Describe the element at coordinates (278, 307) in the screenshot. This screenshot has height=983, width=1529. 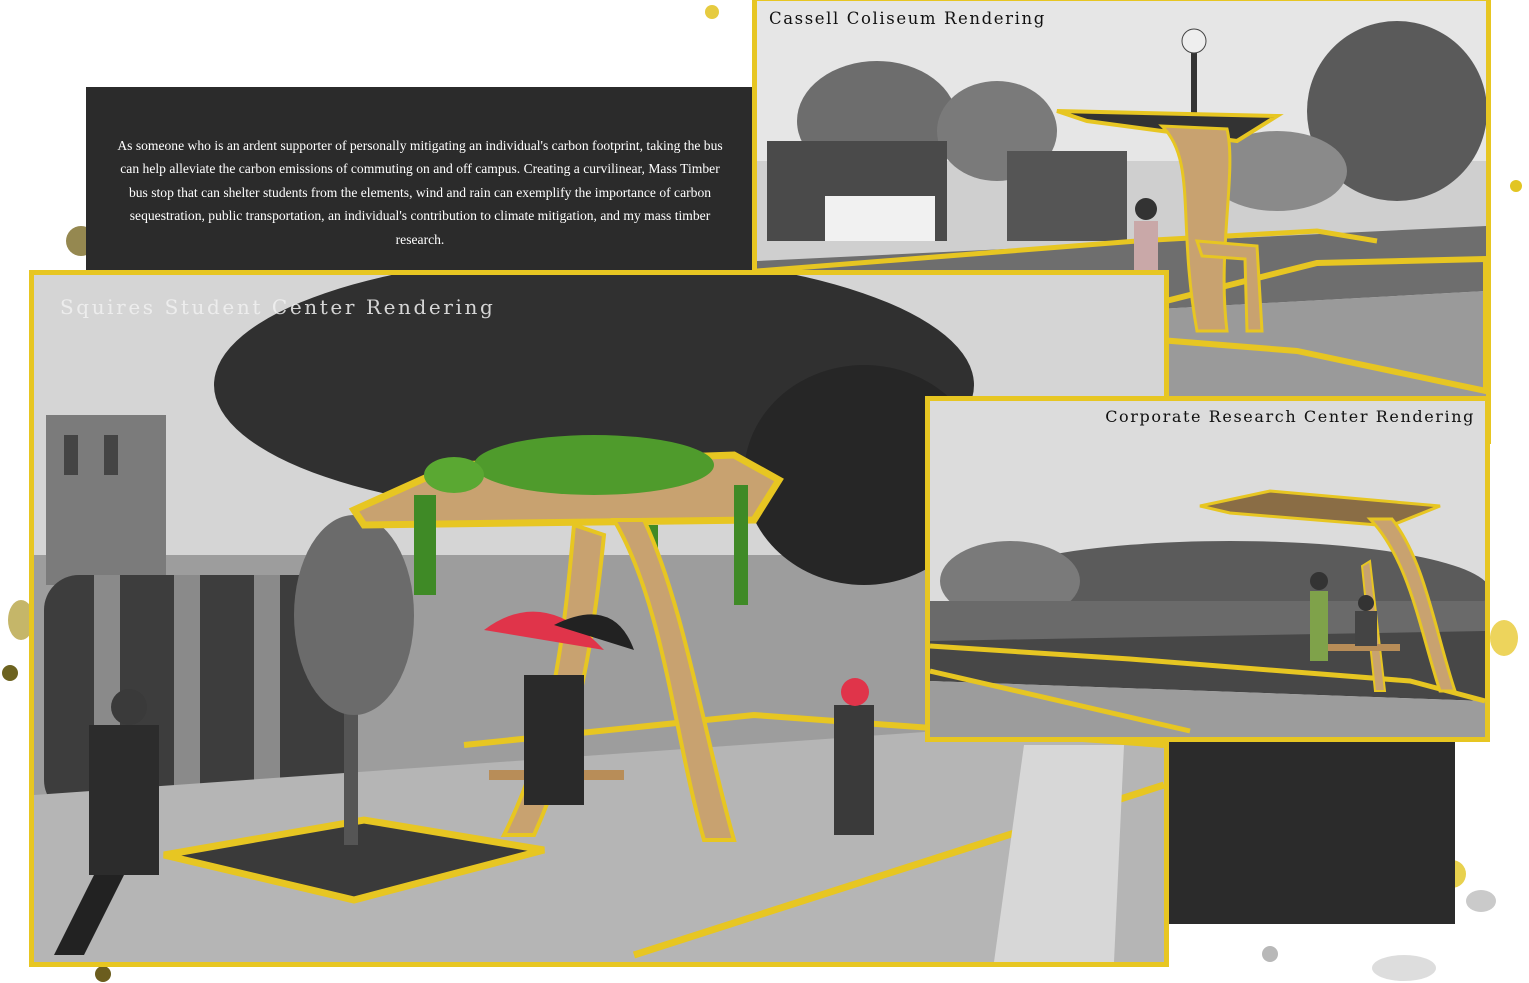
I see `squires-rendering-title: Squires Student Center Rendering` at that location.